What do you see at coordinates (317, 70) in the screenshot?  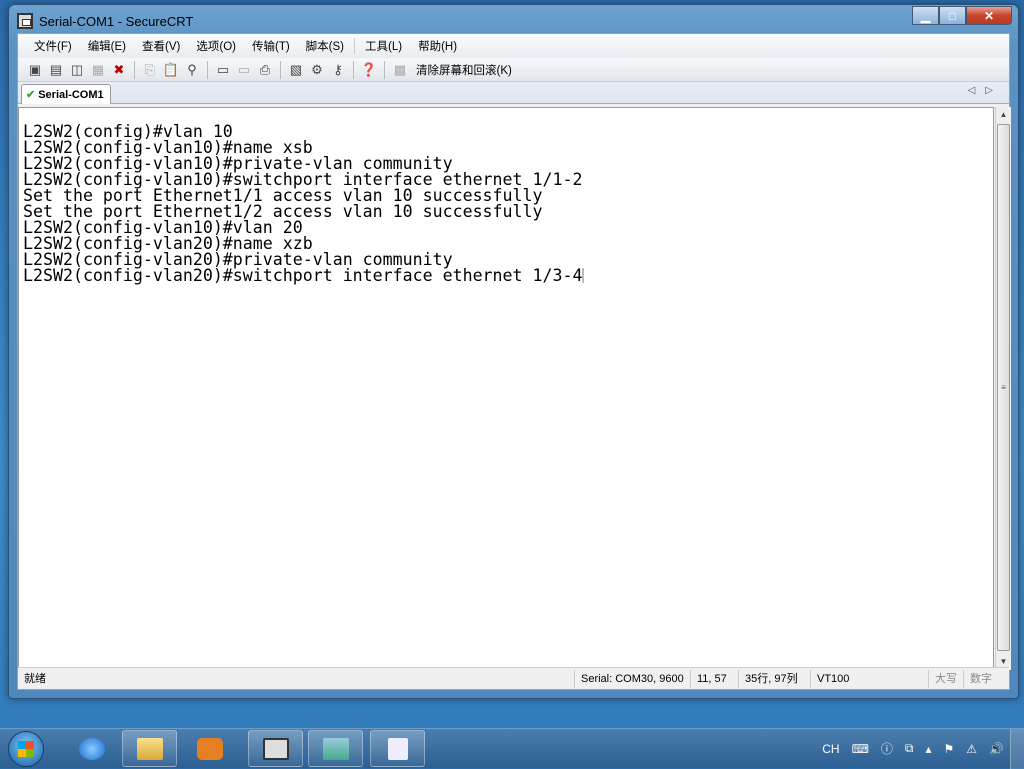 I see `global-options-icon: ⚙` at bounding box center [317, 70].